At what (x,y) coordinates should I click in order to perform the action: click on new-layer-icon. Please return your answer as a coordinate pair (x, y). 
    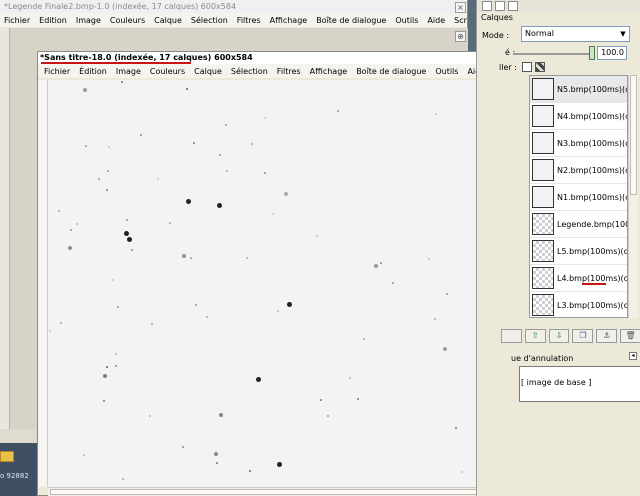
    Looking at the image, I should click on (511, 336).